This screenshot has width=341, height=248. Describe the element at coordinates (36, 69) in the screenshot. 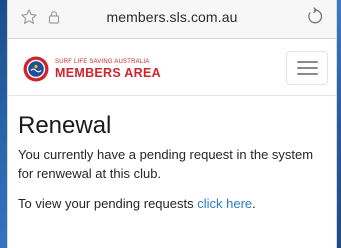

I see `sls-logo-icon` at that location.